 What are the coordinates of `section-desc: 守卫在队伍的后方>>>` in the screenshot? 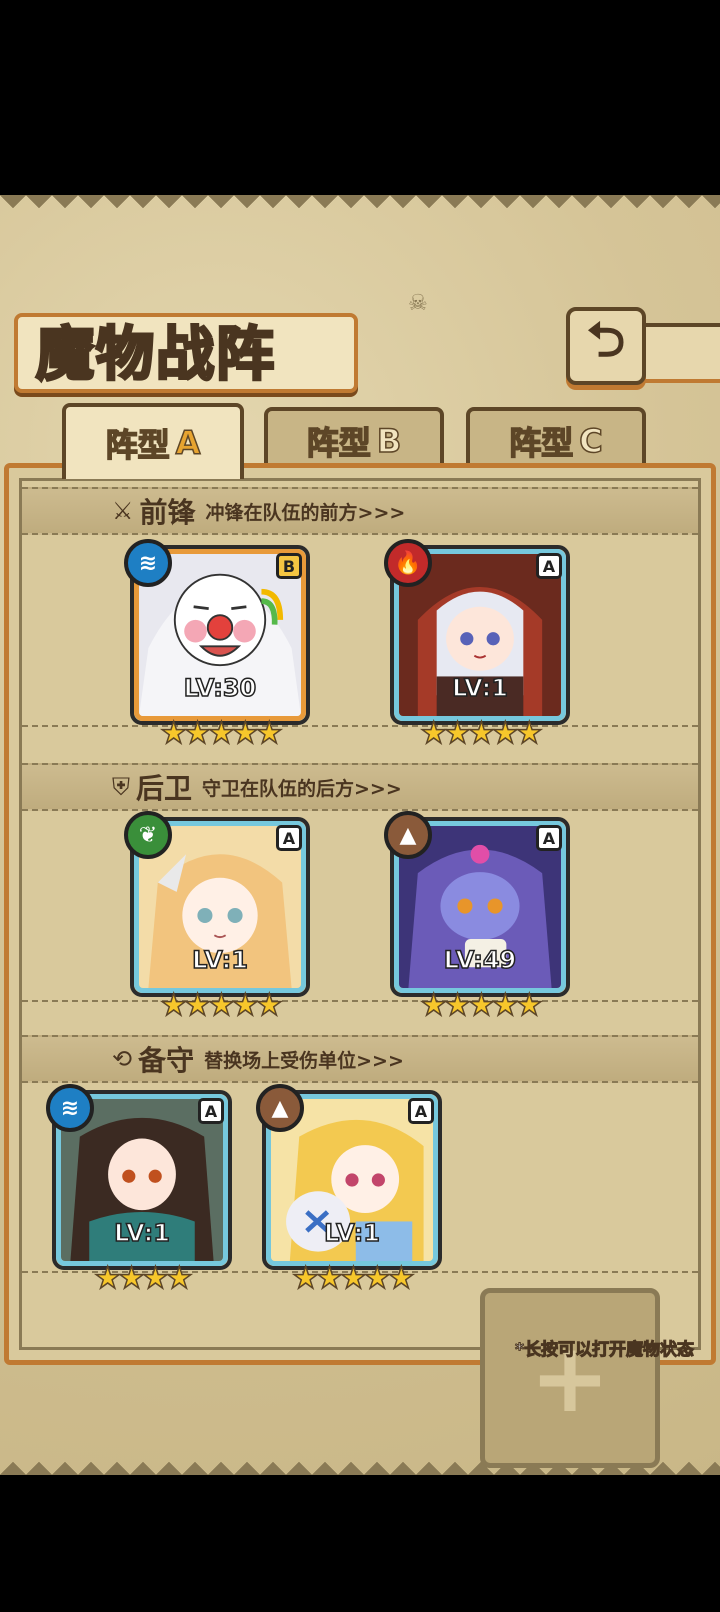 It's located at (302, 788).